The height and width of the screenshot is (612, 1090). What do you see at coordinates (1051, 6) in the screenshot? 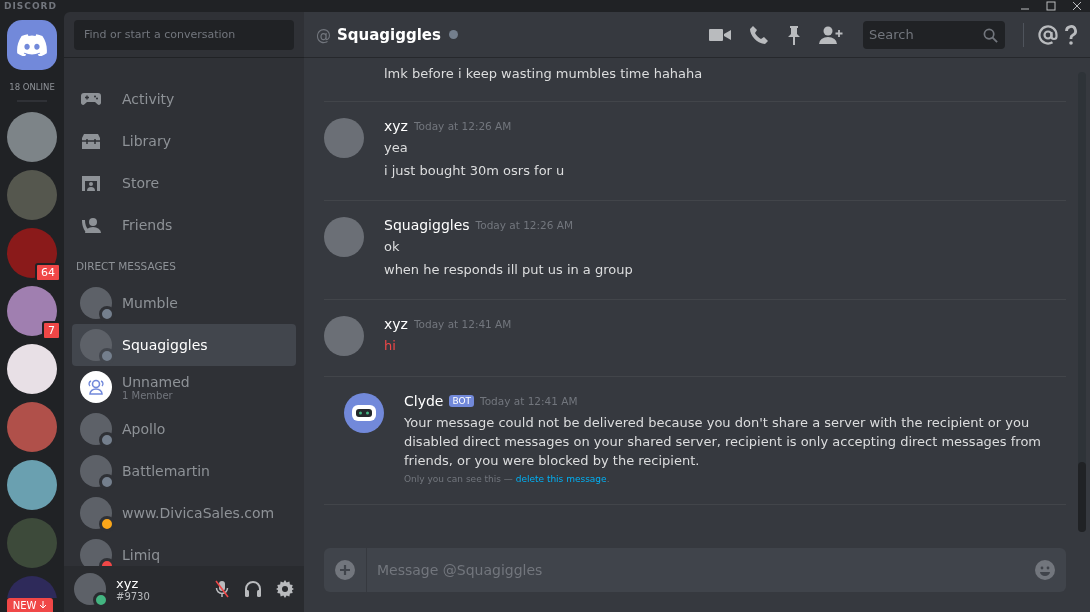
I see `maximize-icon` at bounding box center [1051, 6].